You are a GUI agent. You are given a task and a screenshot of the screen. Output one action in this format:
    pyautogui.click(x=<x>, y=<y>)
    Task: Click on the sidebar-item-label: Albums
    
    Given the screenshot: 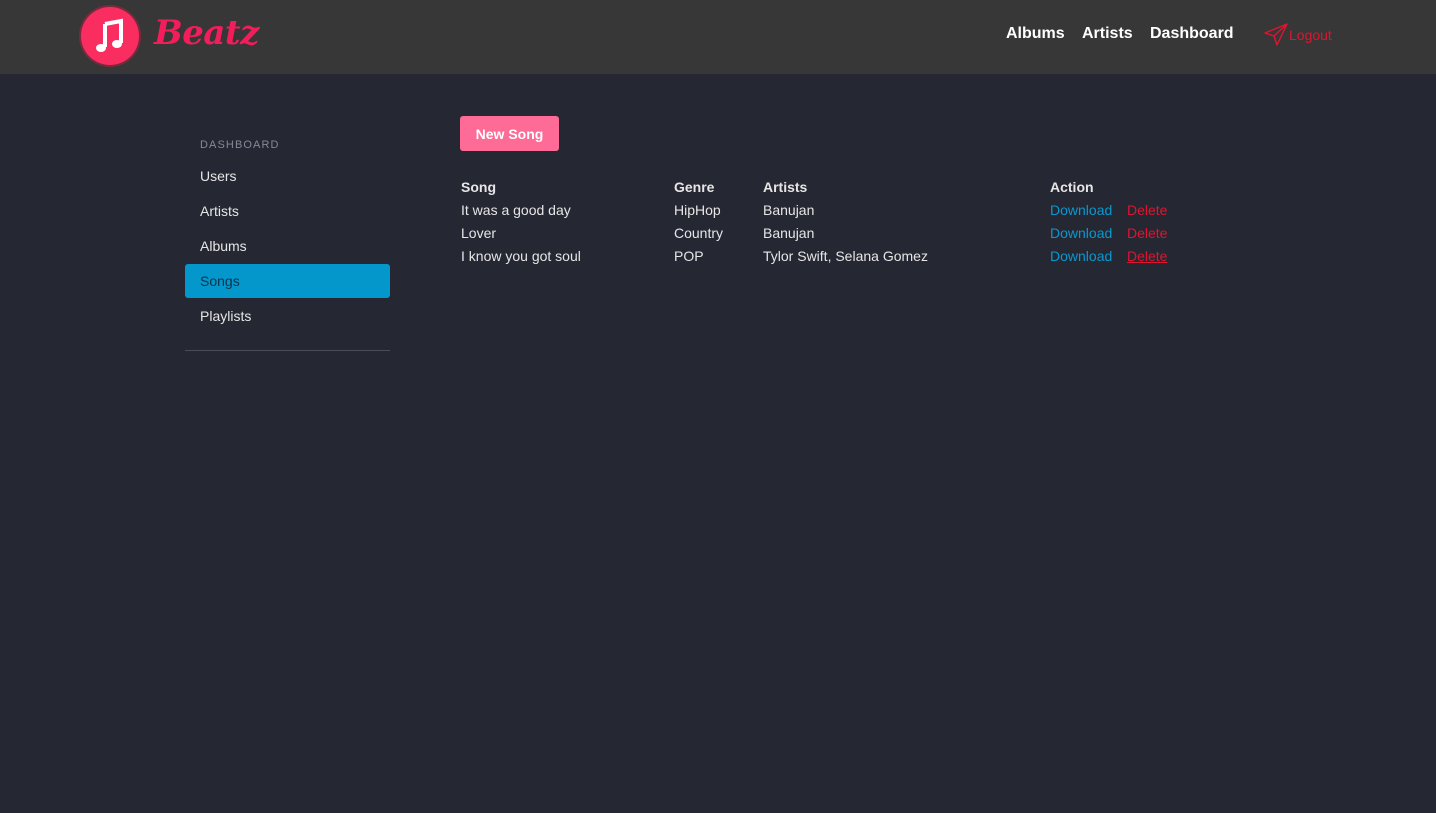 What is the action you would take?
    pyautogui.click(x=223, y=246)
    